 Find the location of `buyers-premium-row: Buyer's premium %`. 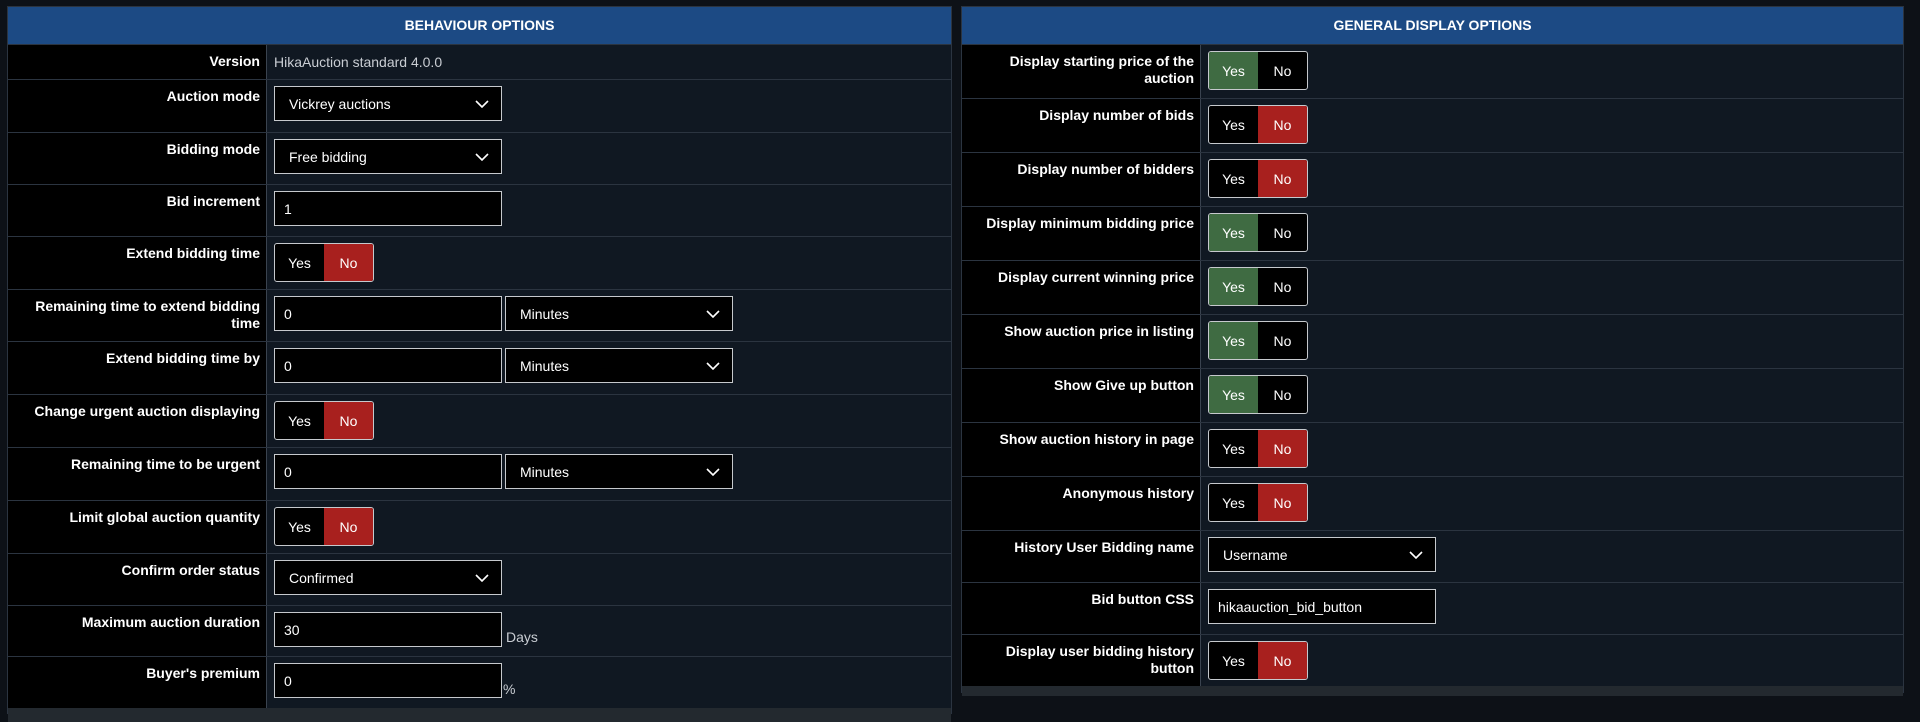

buyers-premium-row: Buyer's premium % is located at coordinates (479, 682).